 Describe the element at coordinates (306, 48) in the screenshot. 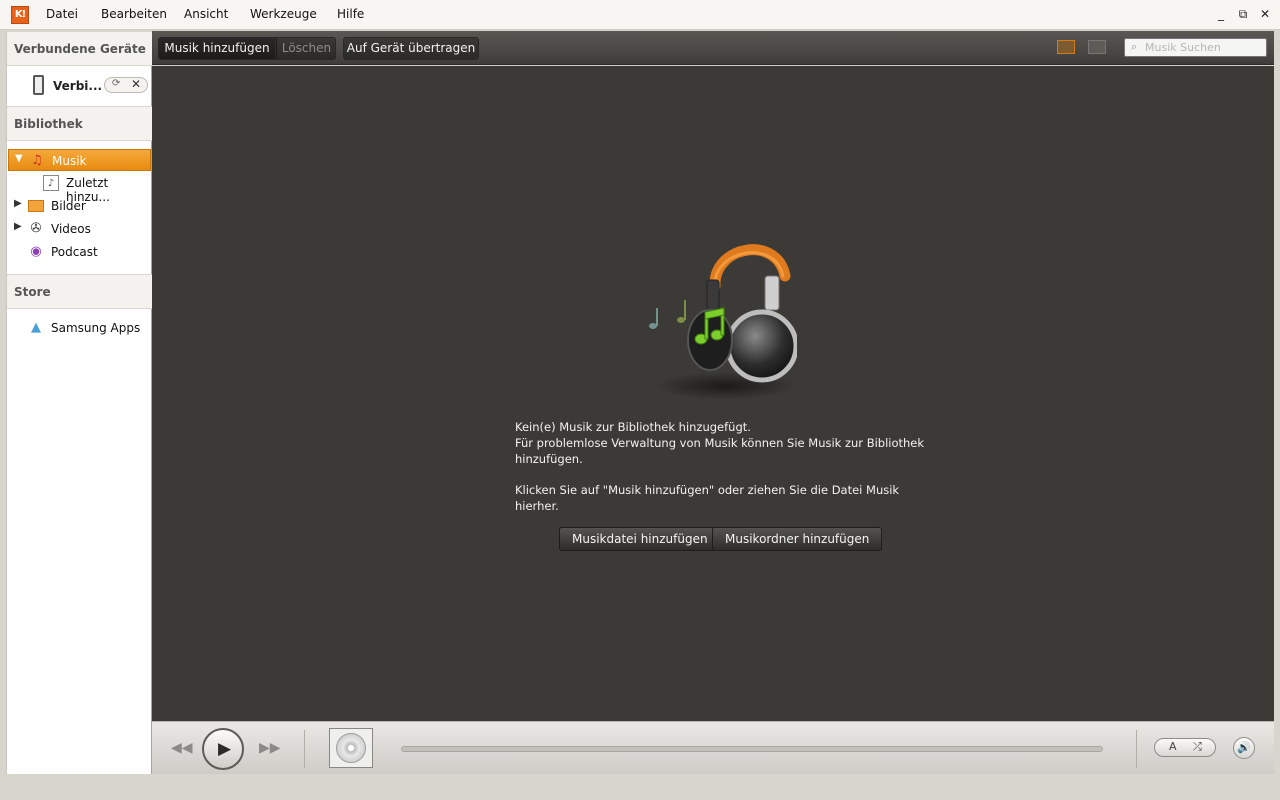

I see `delete-button: Löschen` at that location.